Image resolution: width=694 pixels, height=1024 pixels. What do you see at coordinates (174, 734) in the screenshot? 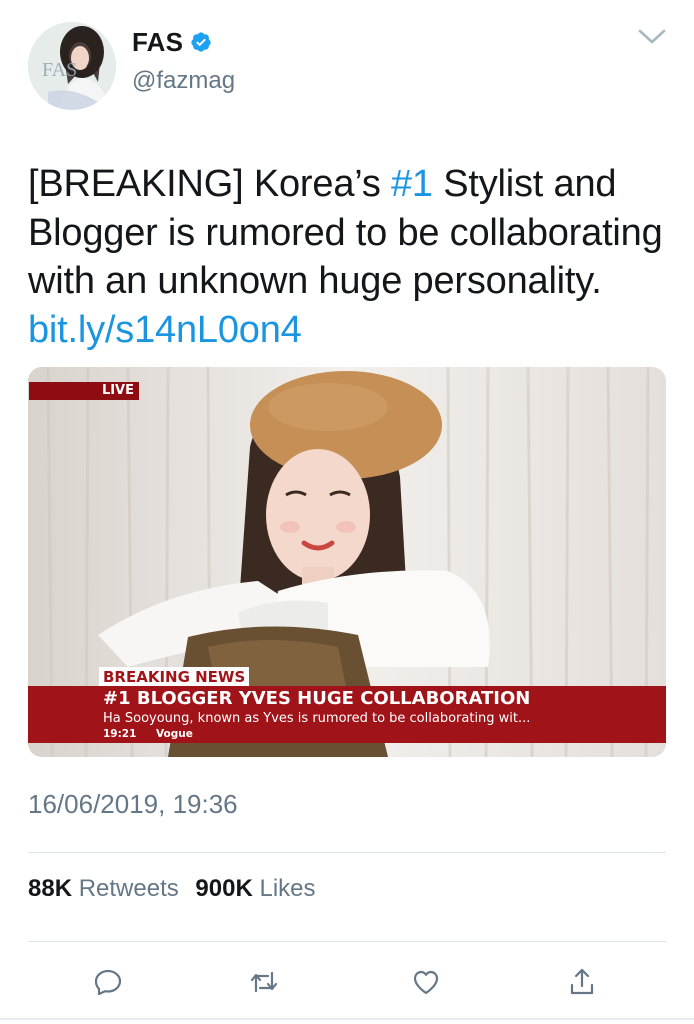
I see `news-source: Vogue` at bounding box center [174, 734].